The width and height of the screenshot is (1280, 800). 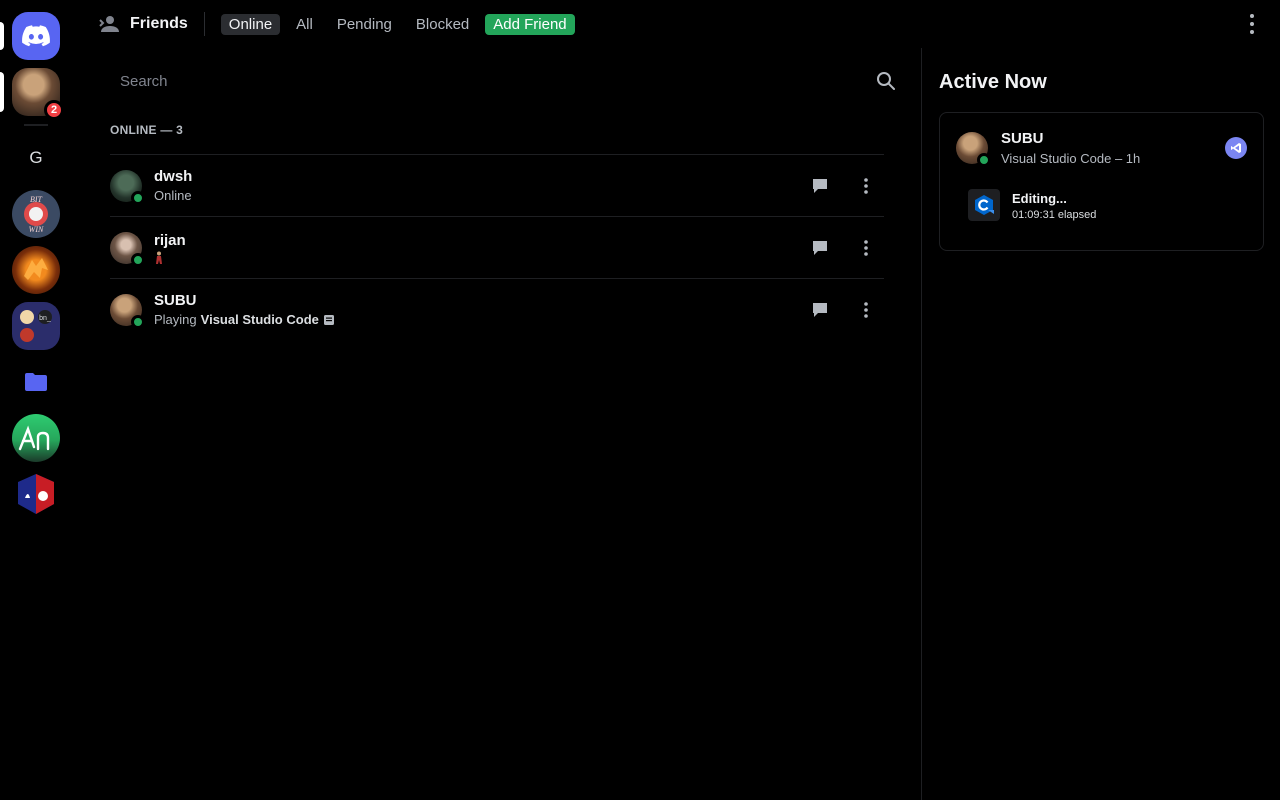 What do you see at coordinates (170, 258) in the screenshot?
I see `friend-status` at bounding box center [170, 258].